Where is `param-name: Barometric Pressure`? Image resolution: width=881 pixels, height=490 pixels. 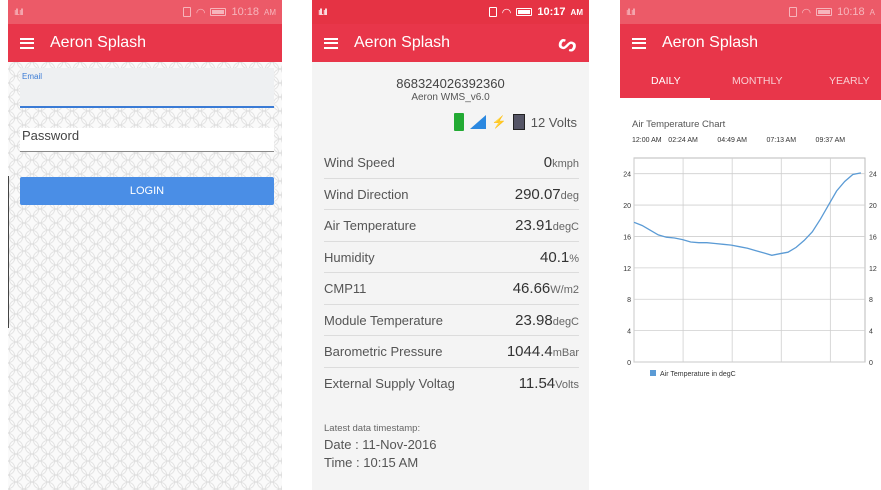
param-name: Barometric Pressure is located at coordinates (383, 351).